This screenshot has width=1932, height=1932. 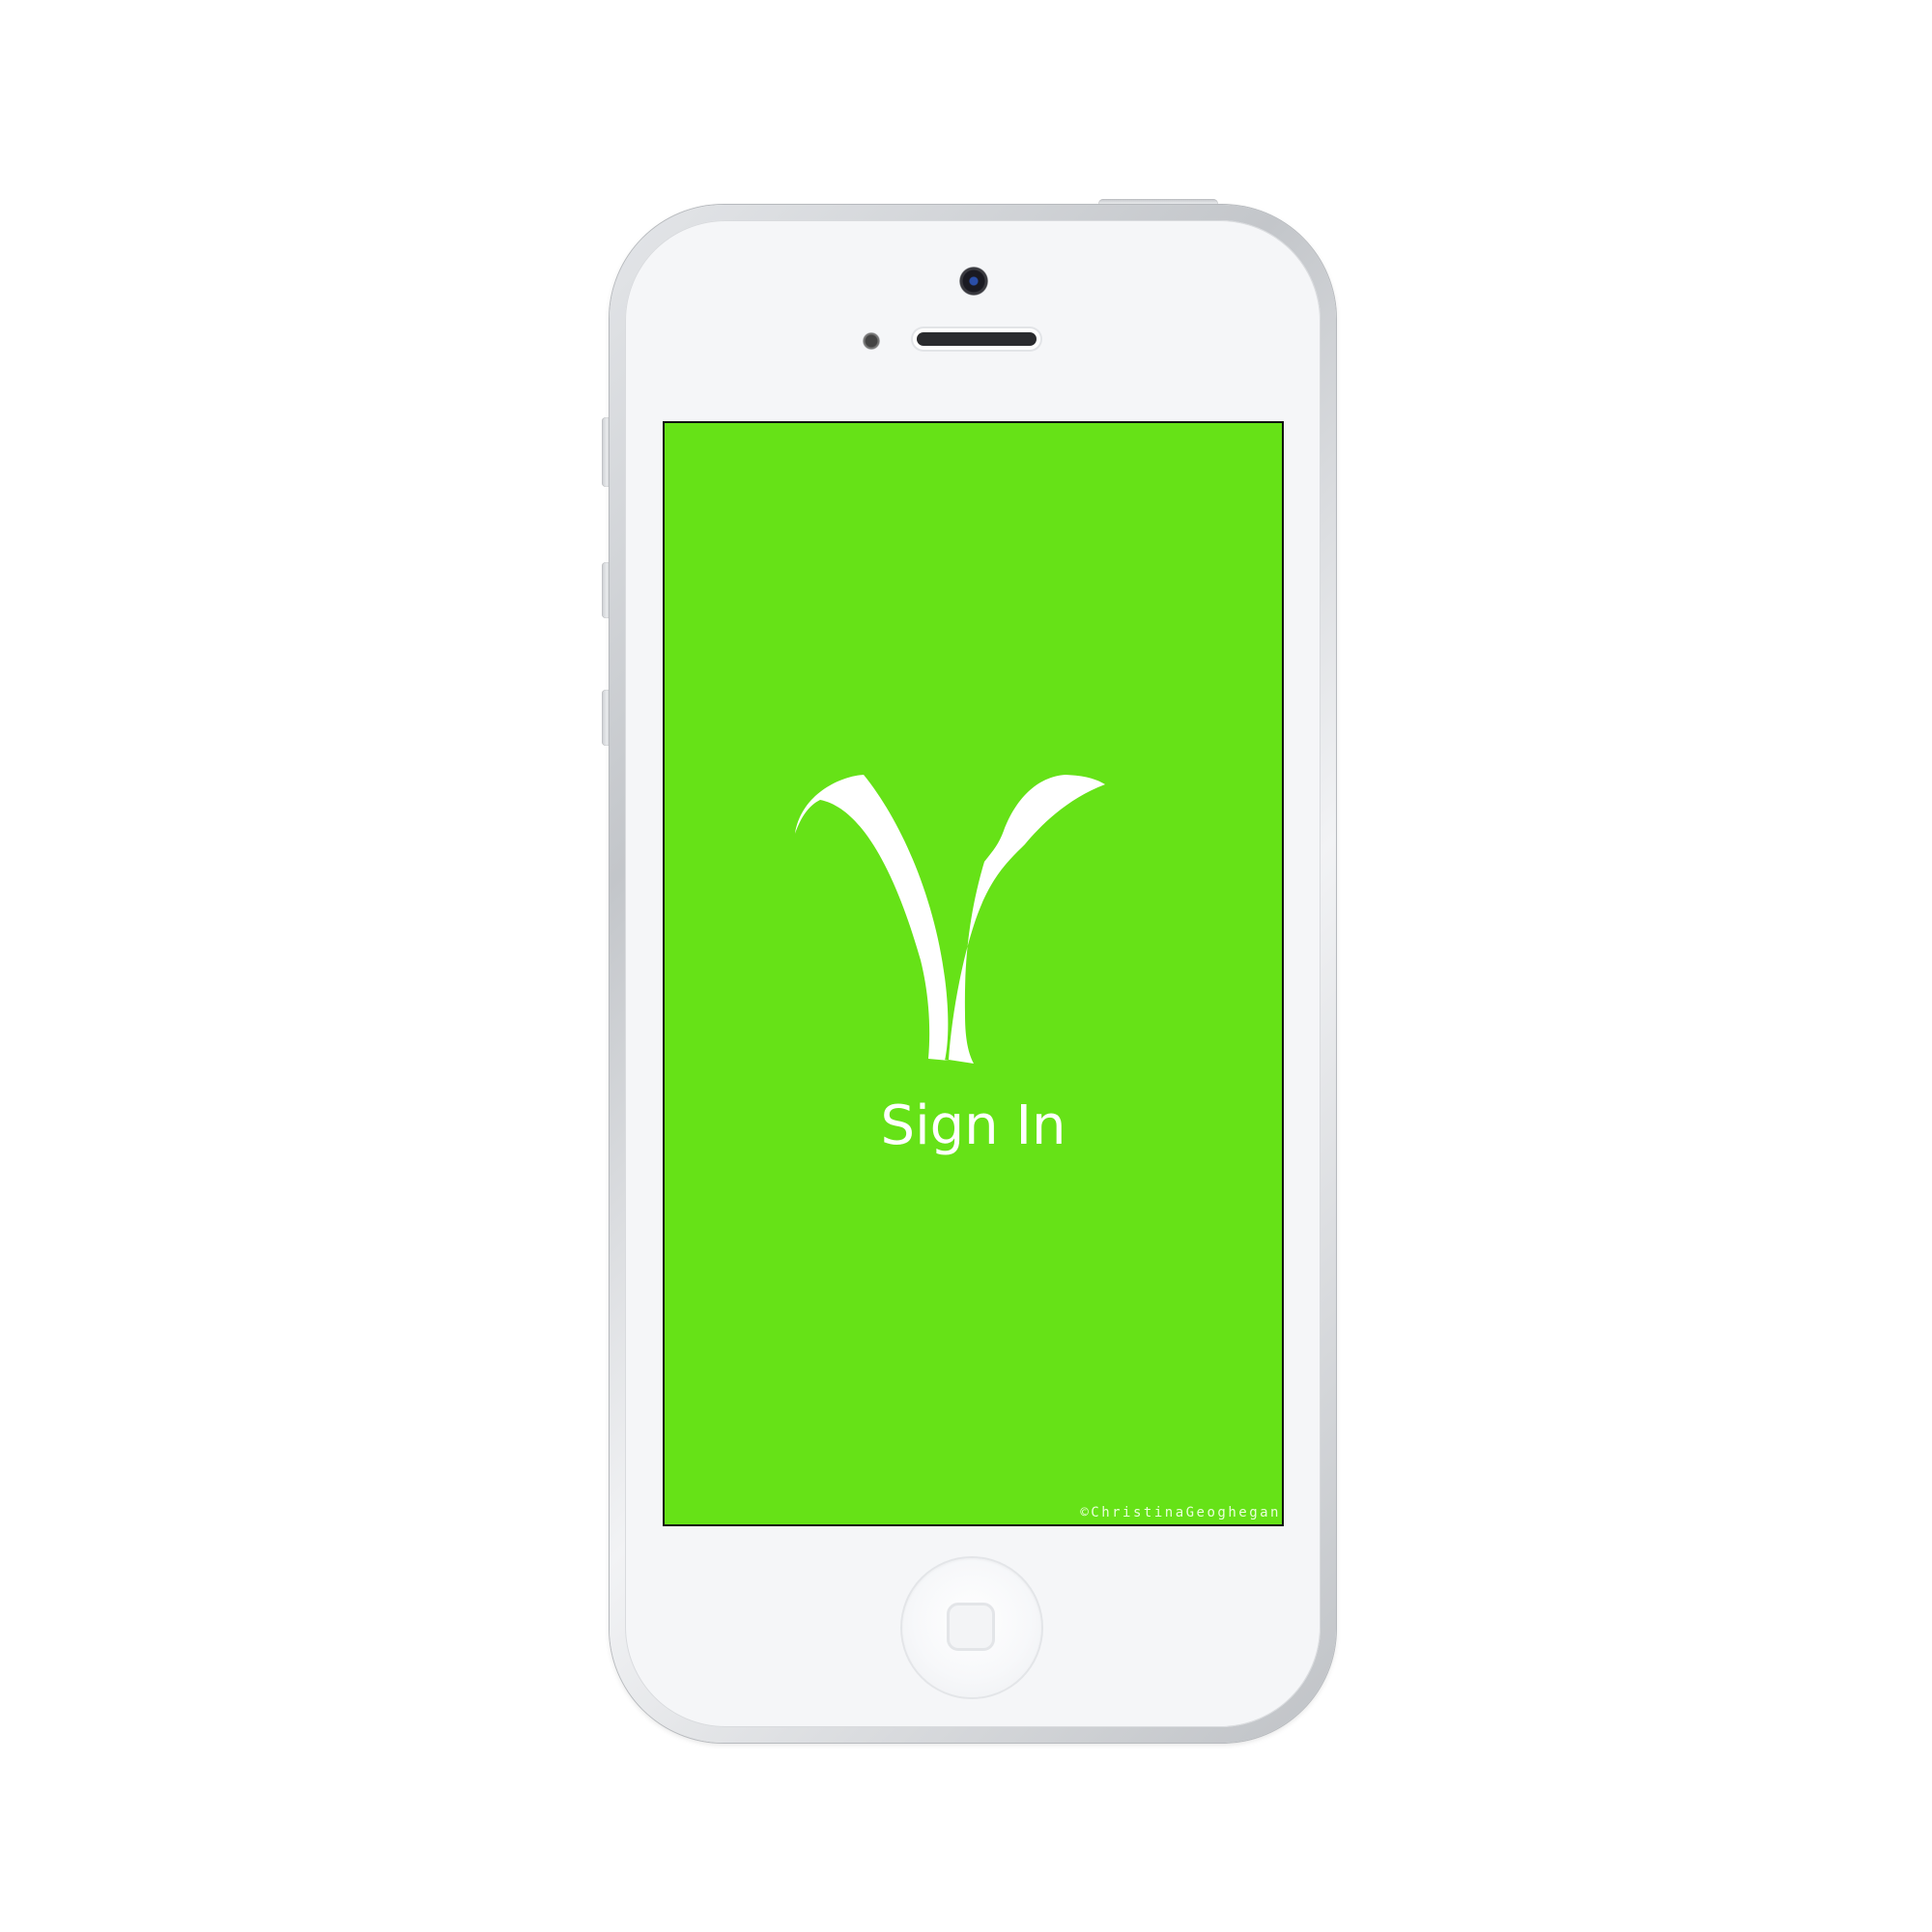 What do you see at coordinates (973, 281) in the screenshot?
I see `front-camera-icon` at bounding box center [973, 281].